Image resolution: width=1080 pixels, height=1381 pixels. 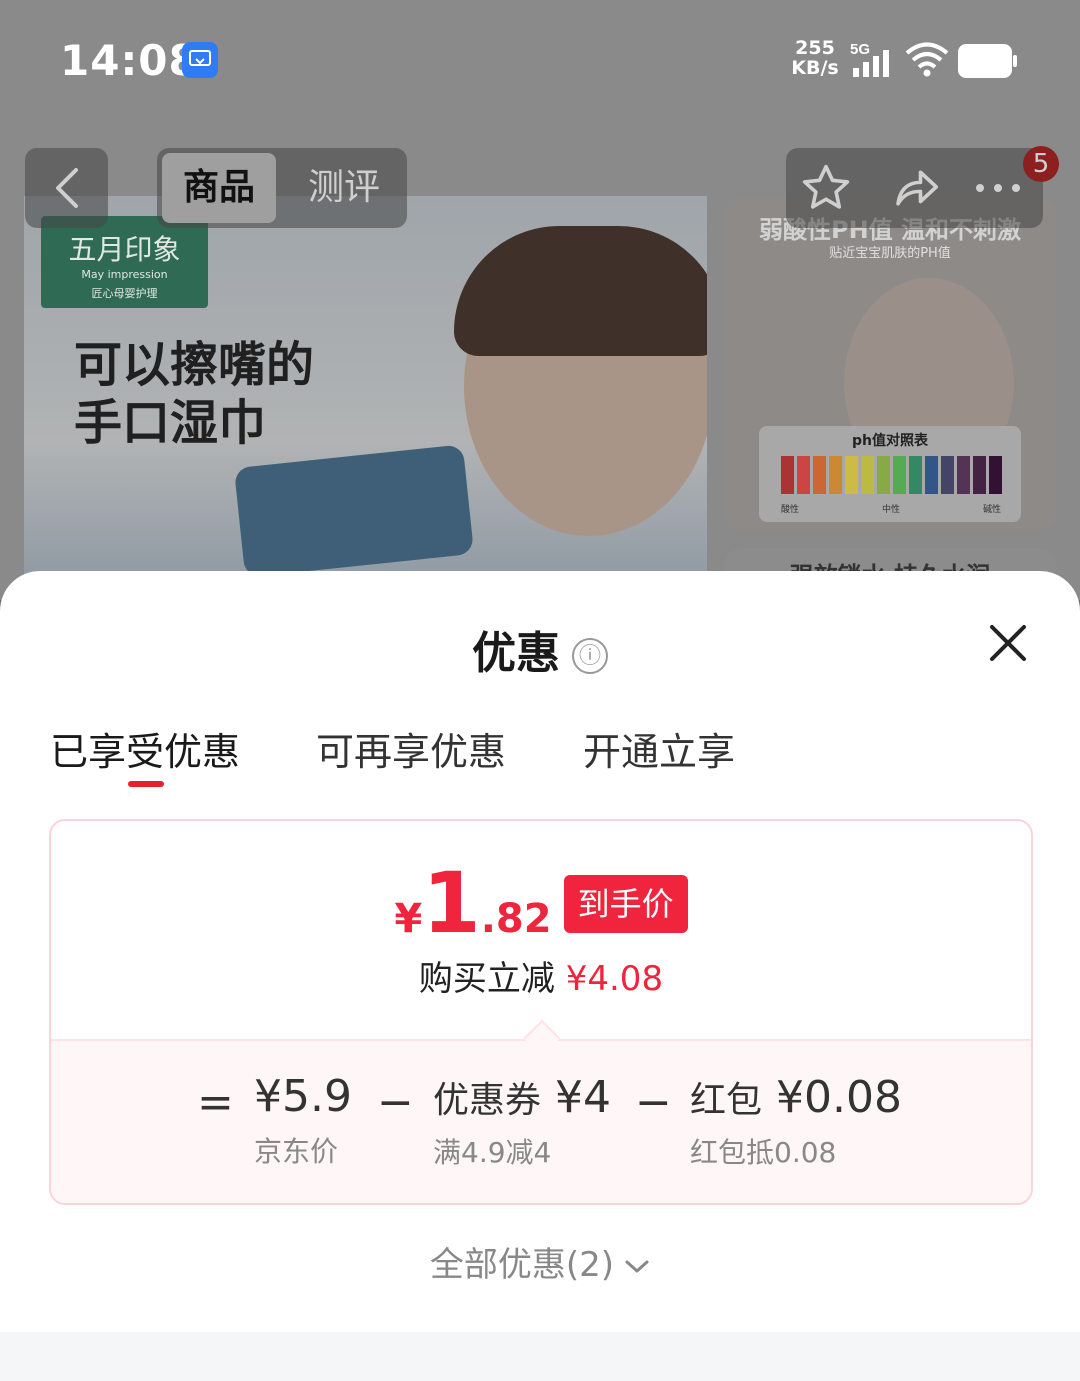 I want to click on brand-tagline: 匠心母婴护理, so click(x=124, y=293).